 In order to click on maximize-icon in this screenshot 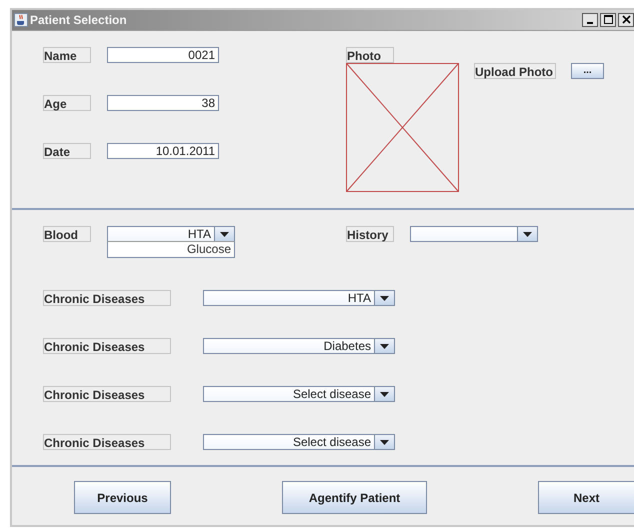, I will do `click(608, 19)`.